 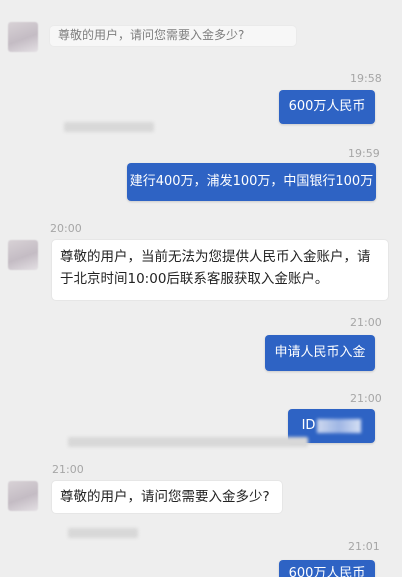 I want to click on outgoing-message-bubble: 申请人民币入金, so click(x=320, y=353).